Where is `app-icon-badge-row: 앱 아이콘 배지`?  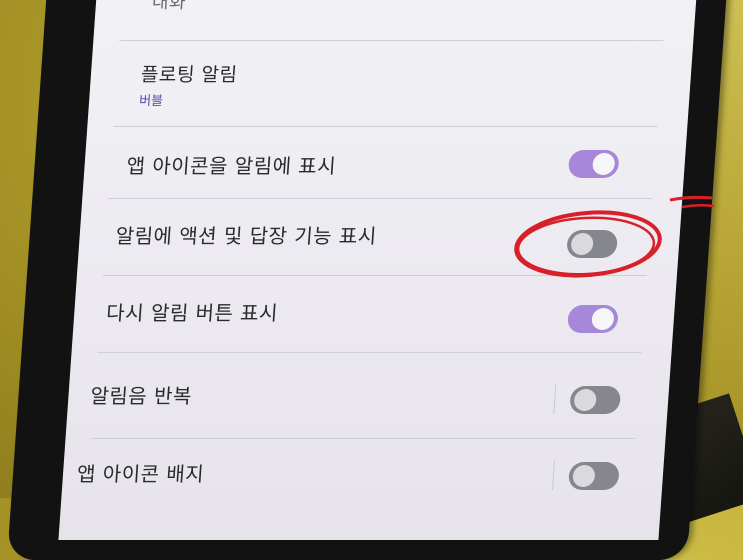 app-icon-badge-row: 앱 아이콘 배지 is located at coordinates (363, 478).